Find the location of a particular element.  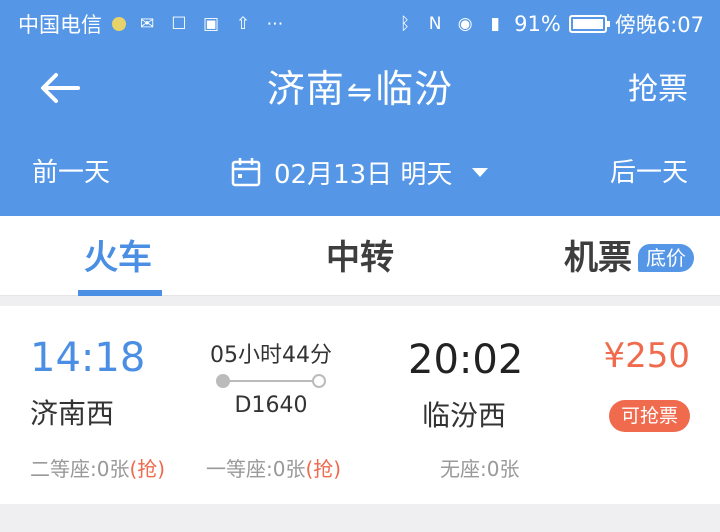

battery-icon is located at coordinates (589, 24).